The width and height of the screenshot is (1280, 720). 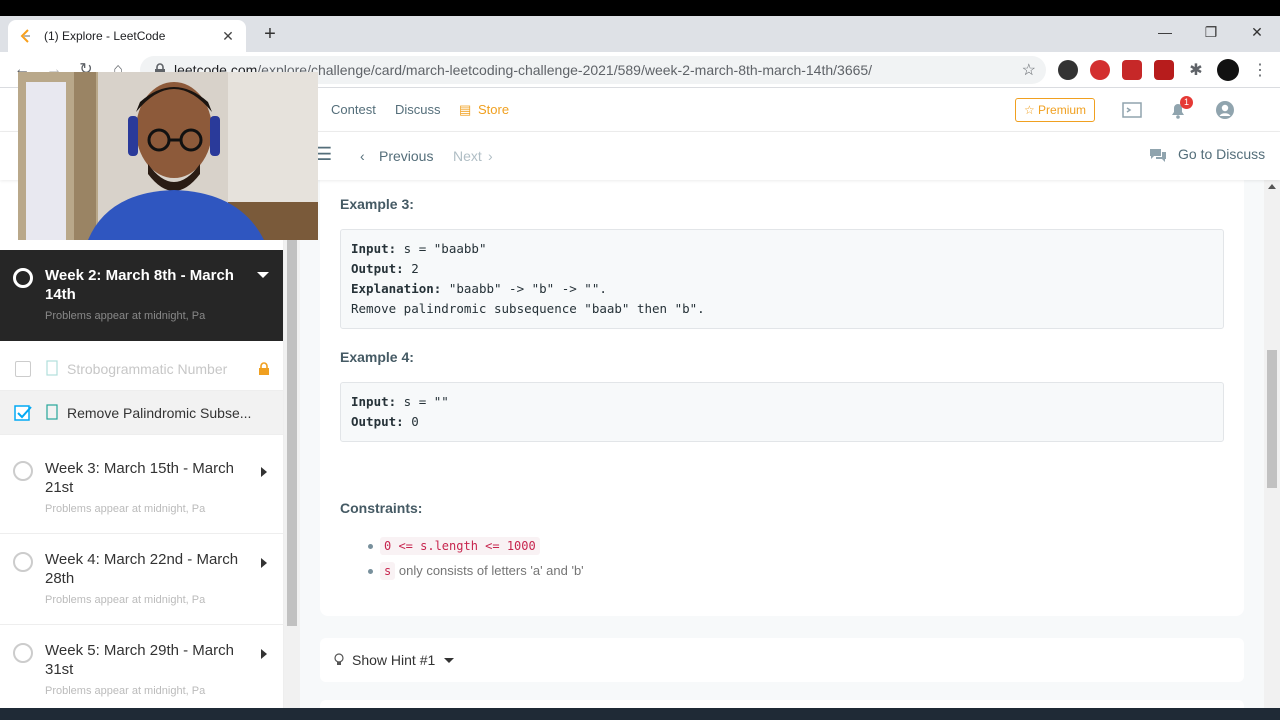 I want to click on notification-badge: 1, so click(x=1186, y=102).